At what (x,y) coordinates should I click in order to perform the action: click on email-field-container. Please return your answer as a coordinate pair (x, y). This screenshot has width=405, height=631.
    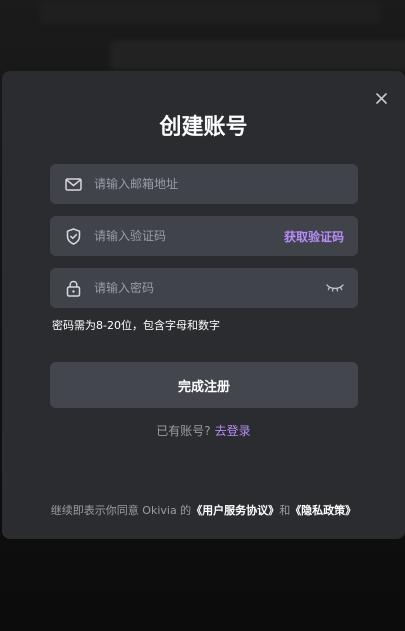
    Looking at the image, I should click on (204, 184).